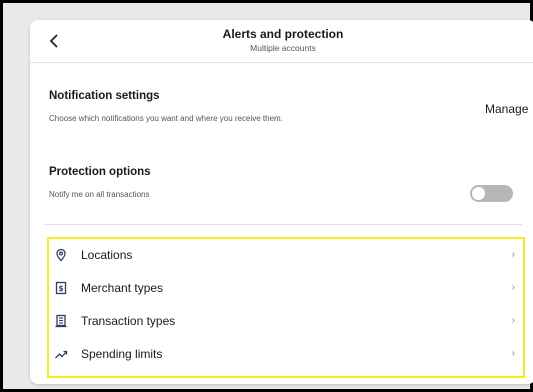  What do you see at coordinates (61, 354) in the screenshot?
I see `trending-up-icon` at bounding box center [61, 354].